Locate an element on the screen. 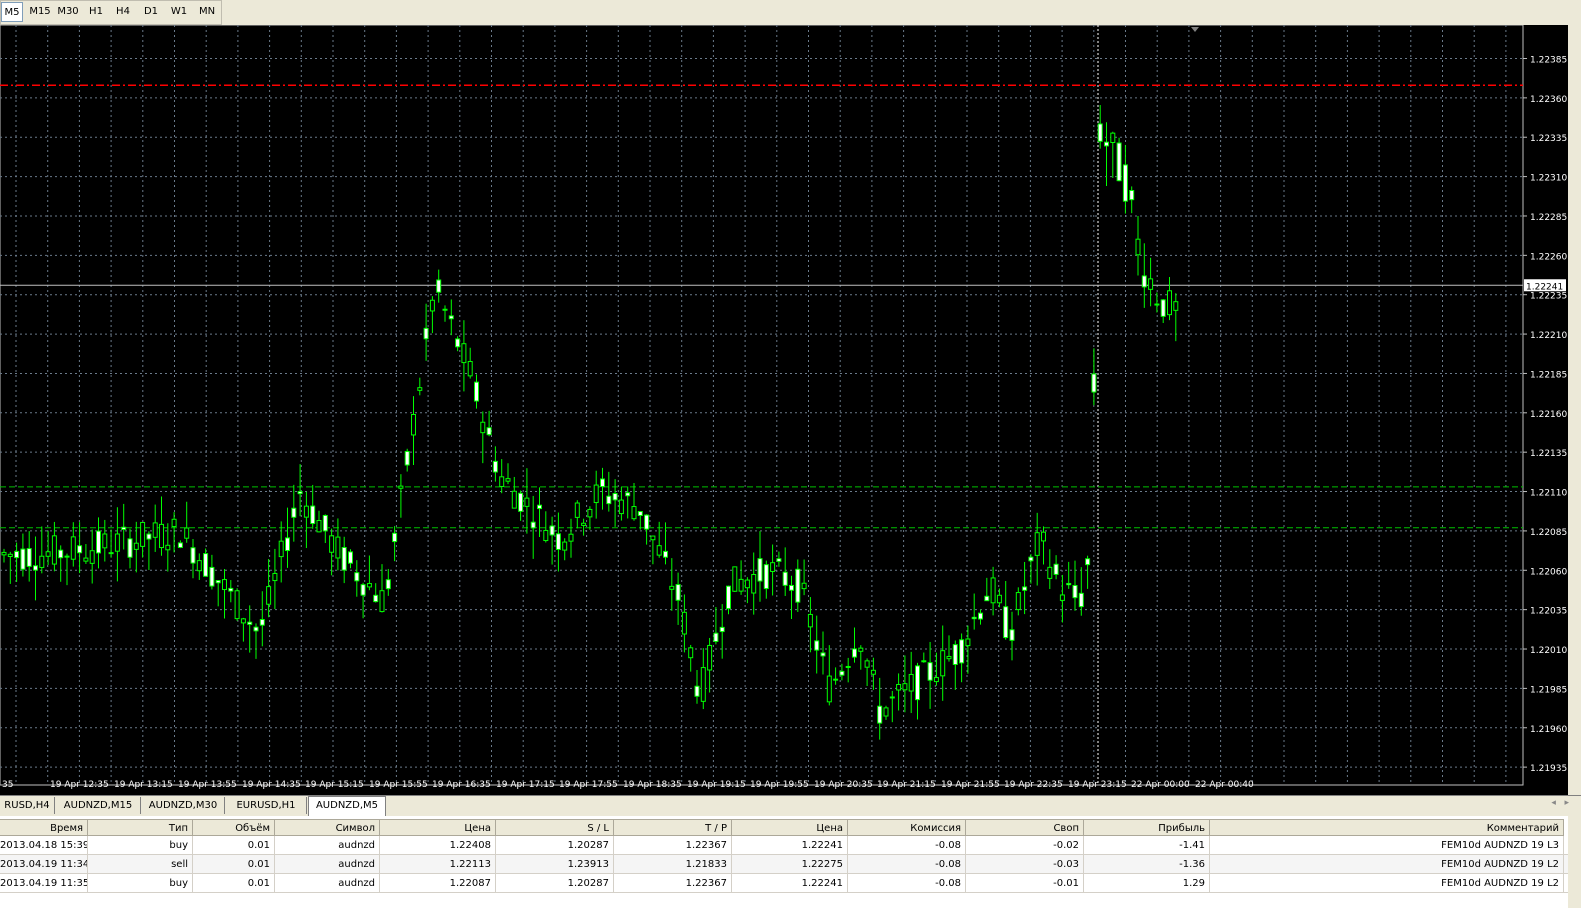 This screenshot has height=908, width=1581. tf-h4: H4 is located at coordinates (123, 12).